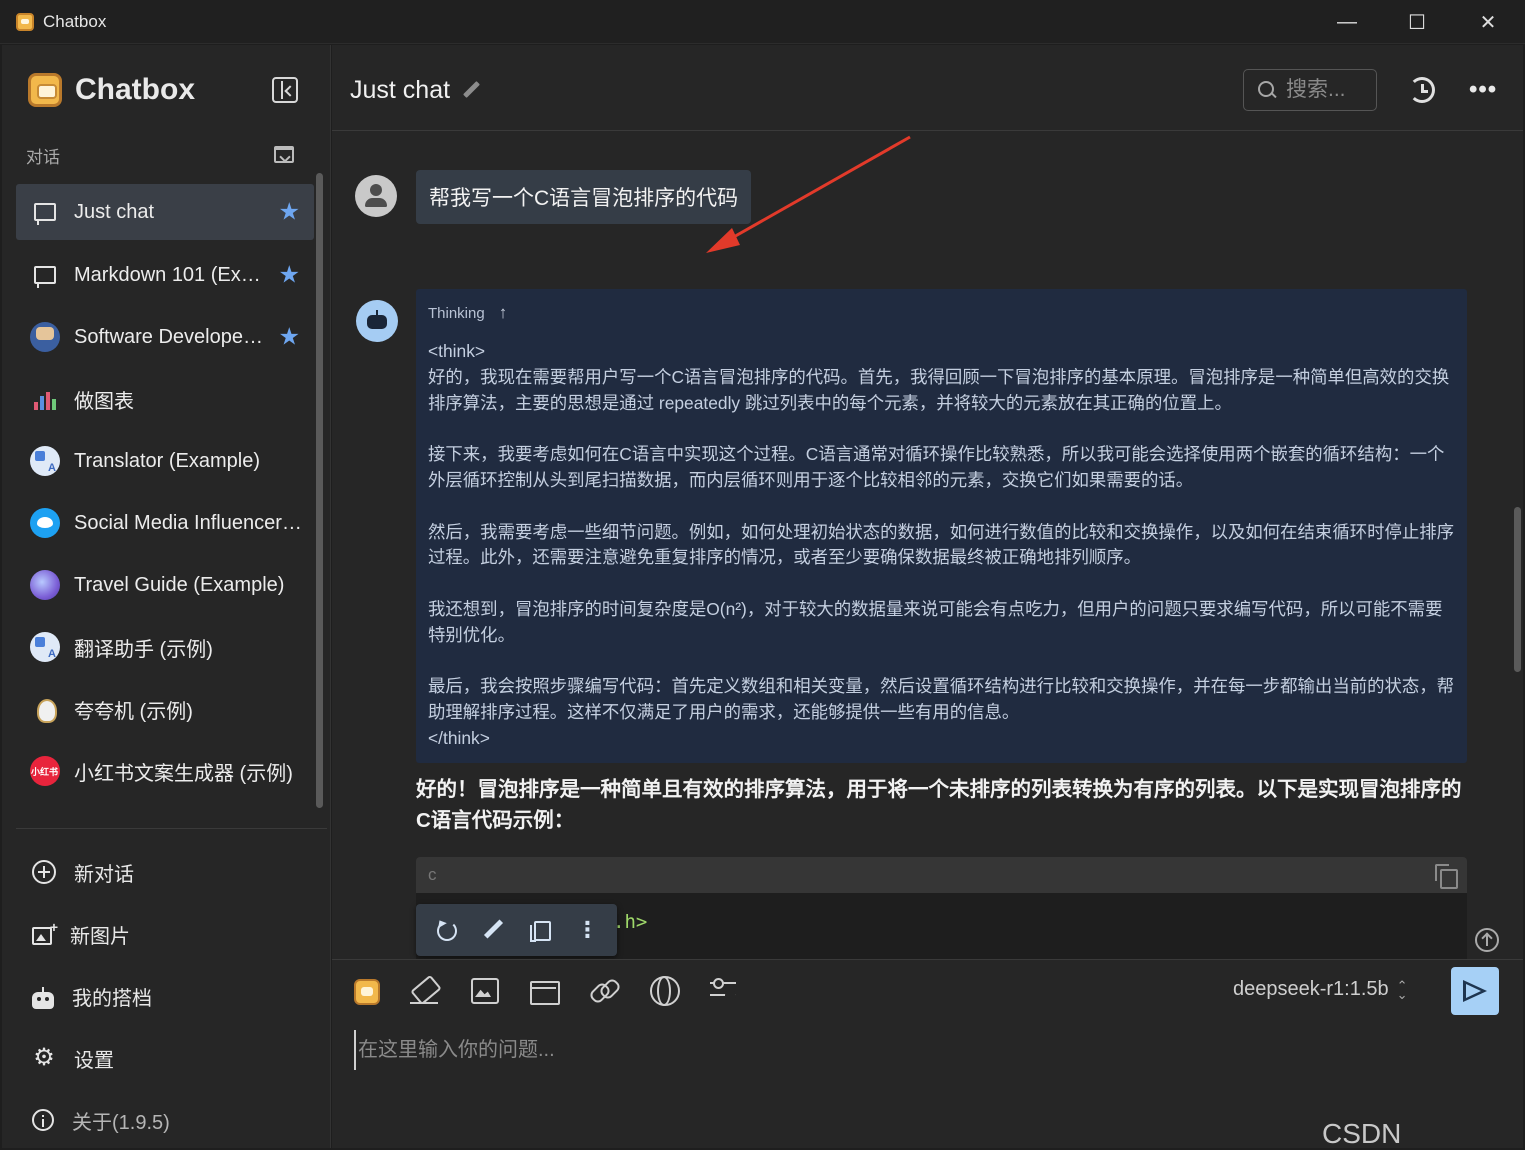  I want to click on new-chat-button: 新对话, so click(166, 872).